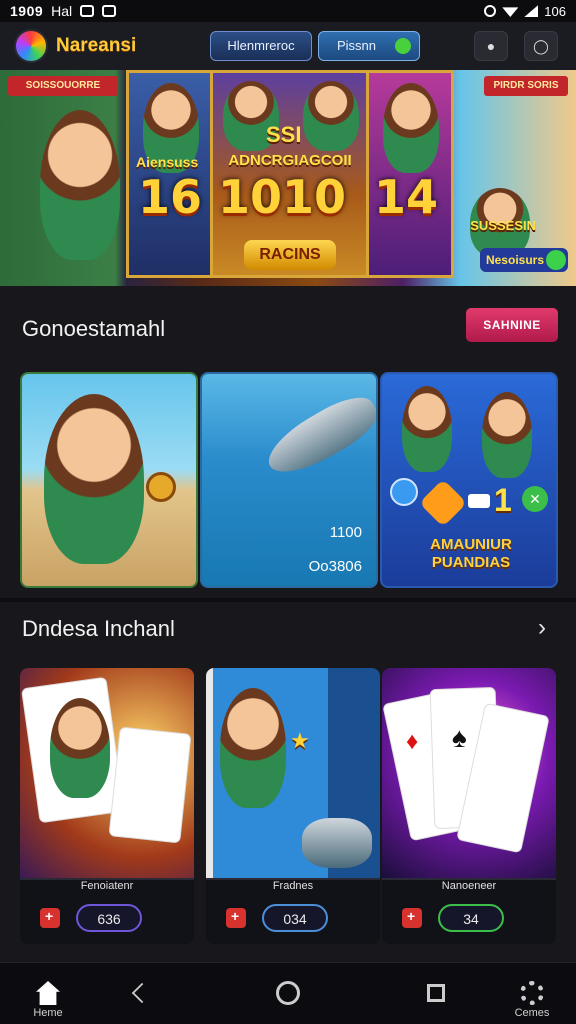  What do you see at coordinates (335, 566) in the screenshot?
I see `featured-card-2-number-2: Oo3806` at bounding box center [335, 566].